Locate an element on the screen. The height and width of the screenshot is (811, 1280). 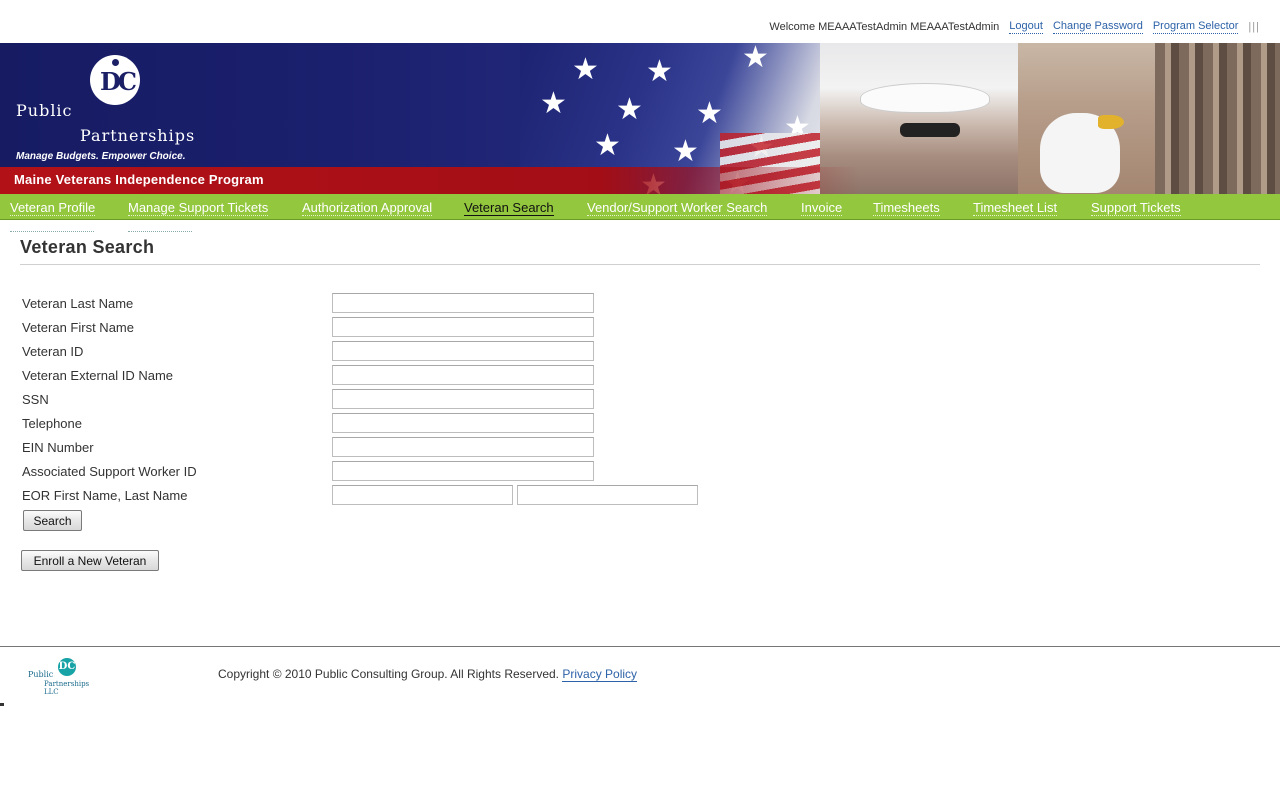
eor-name-label: EOR First Name, Last Name is located at coordinates (105, 495).